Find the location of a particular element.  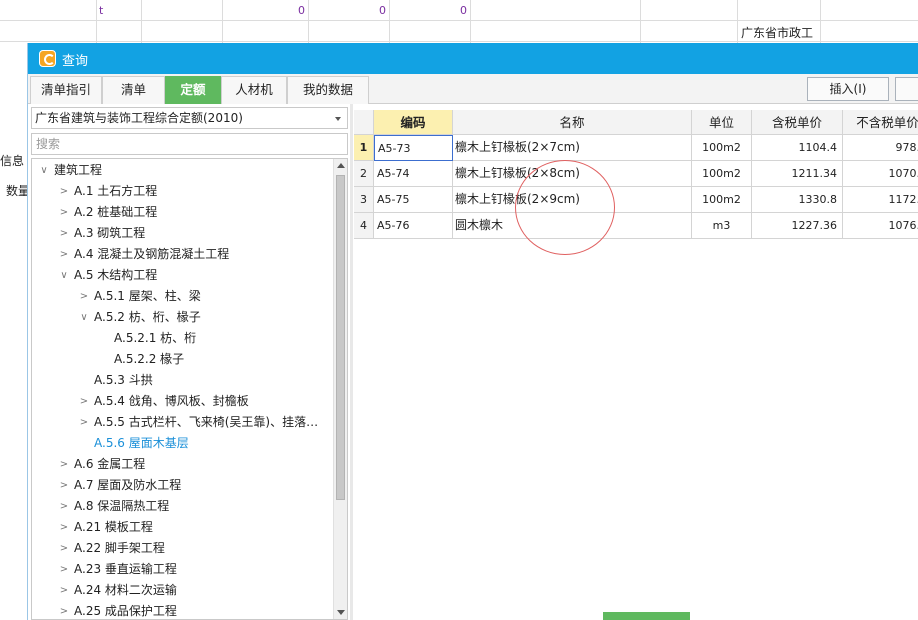

tab-quota: 定额 is located at coordinates (193, 90).